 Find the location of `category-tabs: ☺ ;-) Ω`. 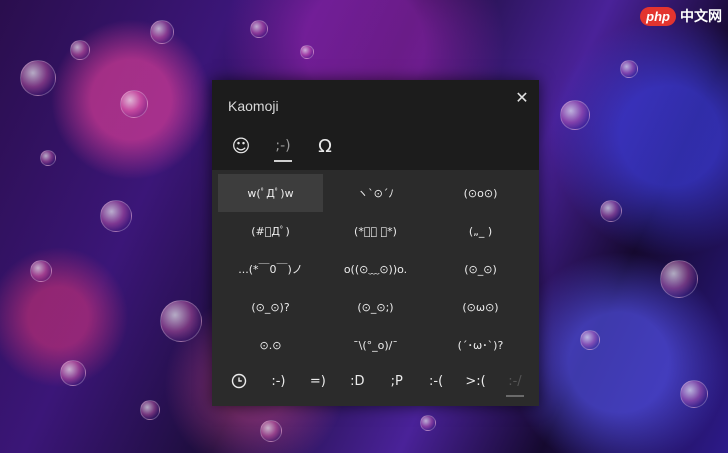

category-tabs: ☺ ;-) Ω is located at coordinates (283, 146).